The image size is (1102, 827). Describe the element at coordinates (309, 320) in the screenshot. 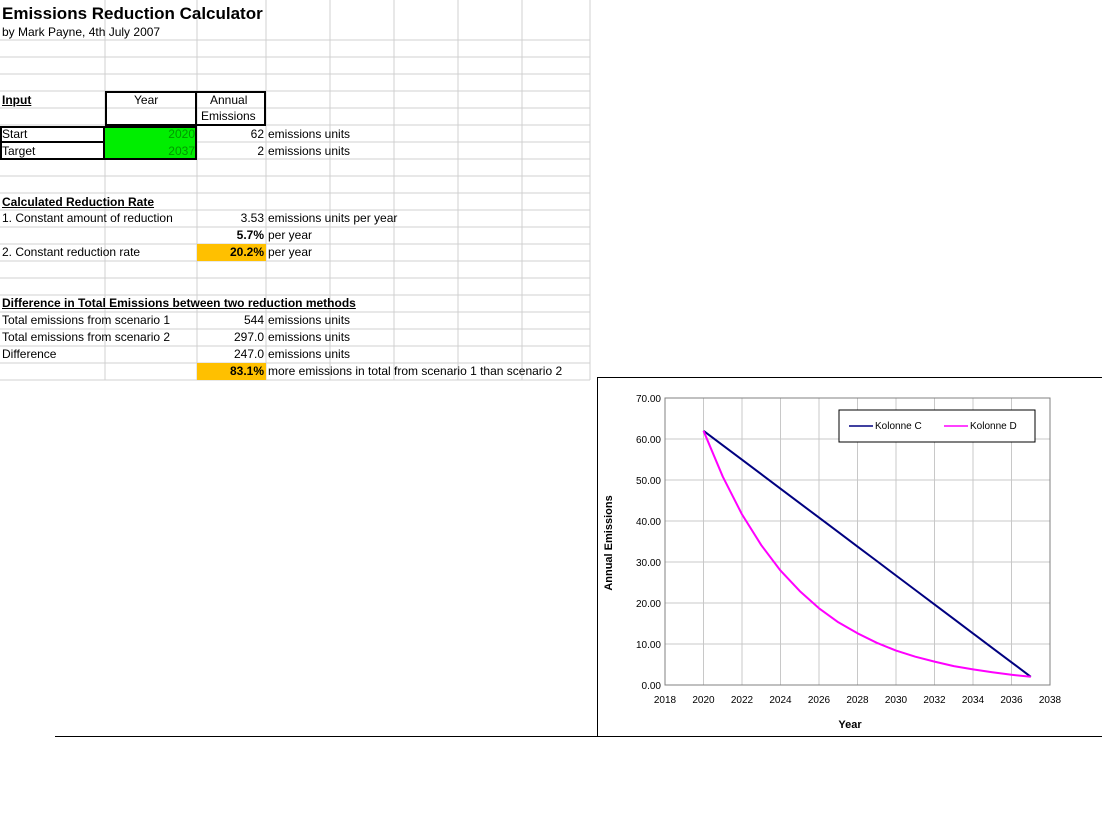

I see `total1-units: emissions units` at that location.